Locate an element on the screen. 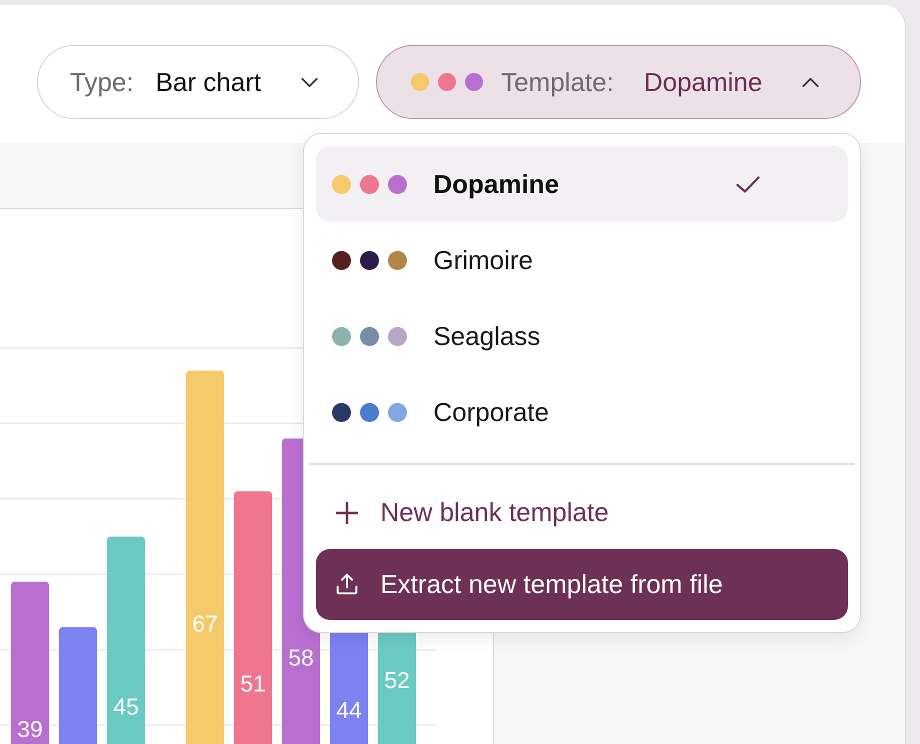 This screenshot has width=920, height=744. bar-value-label: 51 is located at coordinates (253, 683).